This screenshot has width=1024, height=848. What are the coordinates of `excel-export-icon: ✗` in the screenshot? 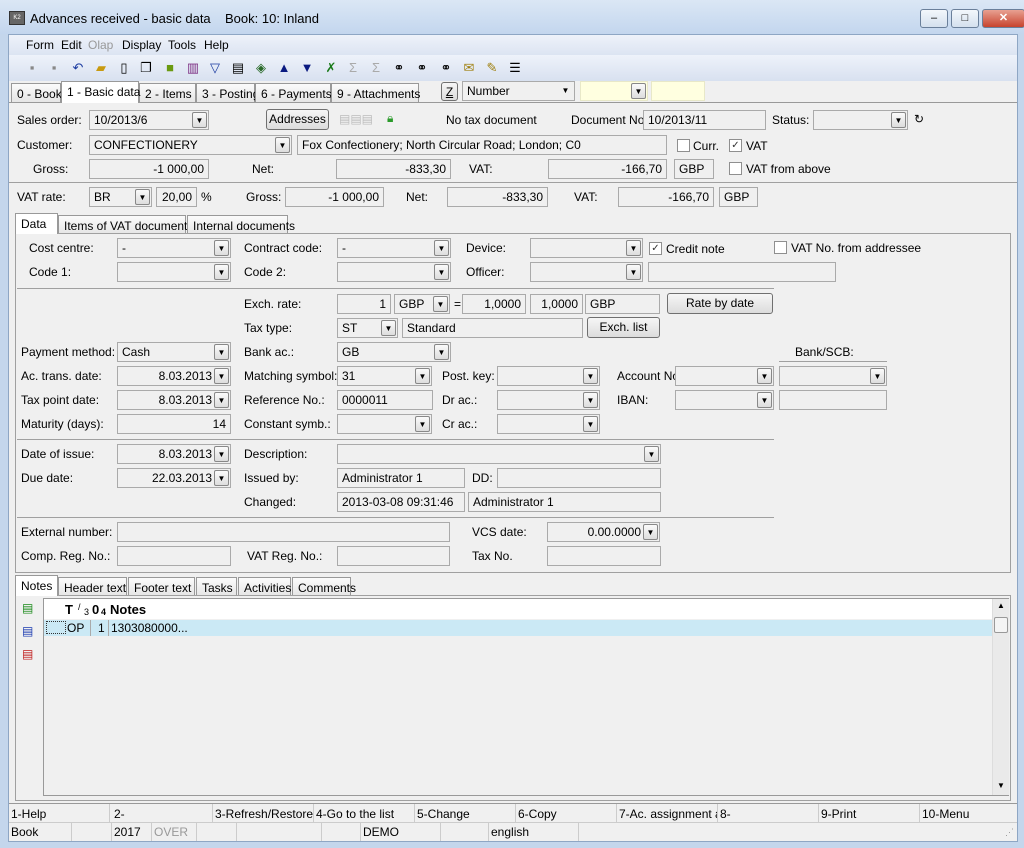 It's located at (331, 68).